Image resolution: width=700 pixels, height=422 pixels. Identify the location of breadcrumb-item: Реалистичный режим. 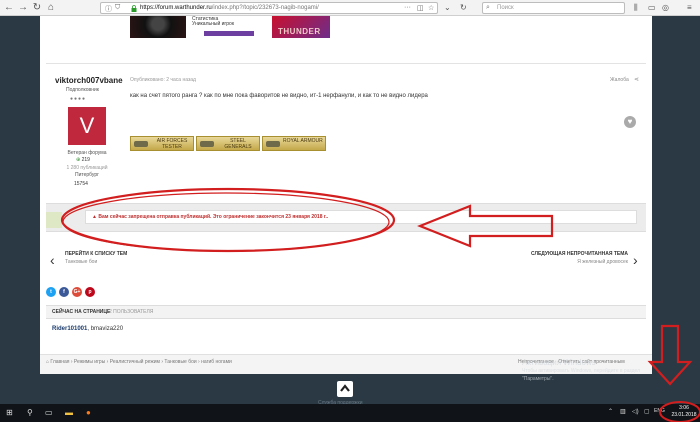
(135, 362).